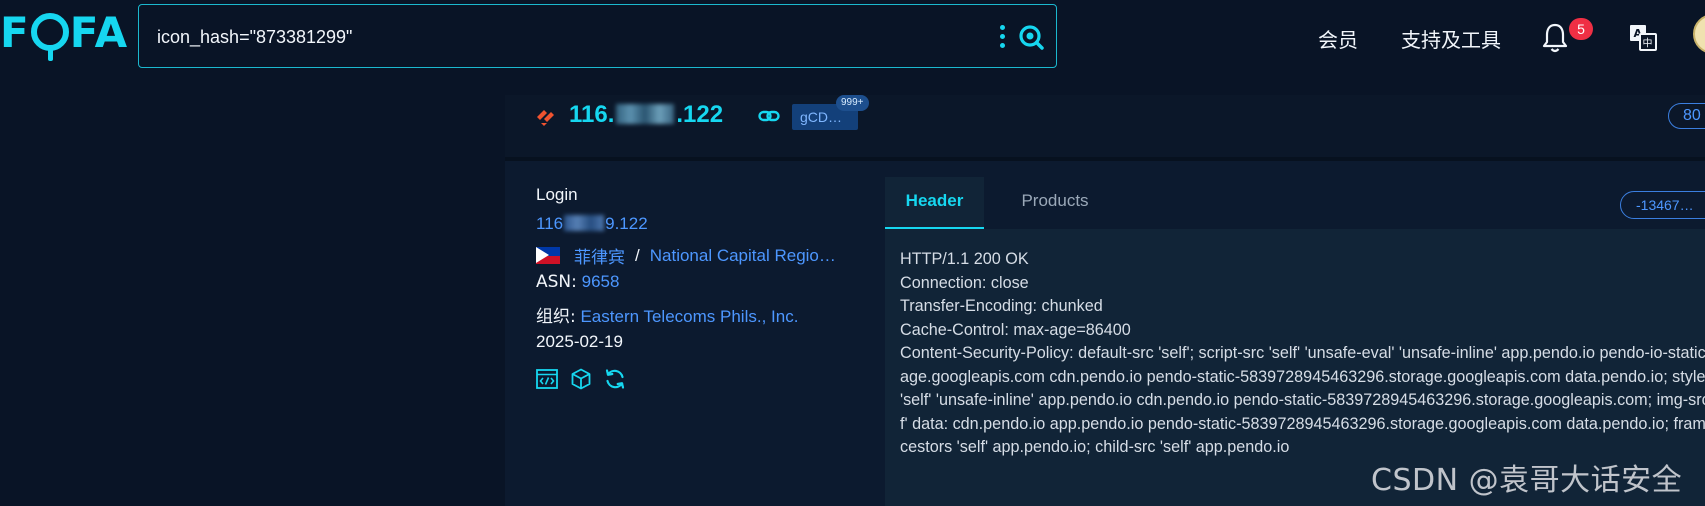  I want to click on link-icon, so click(769, 116).